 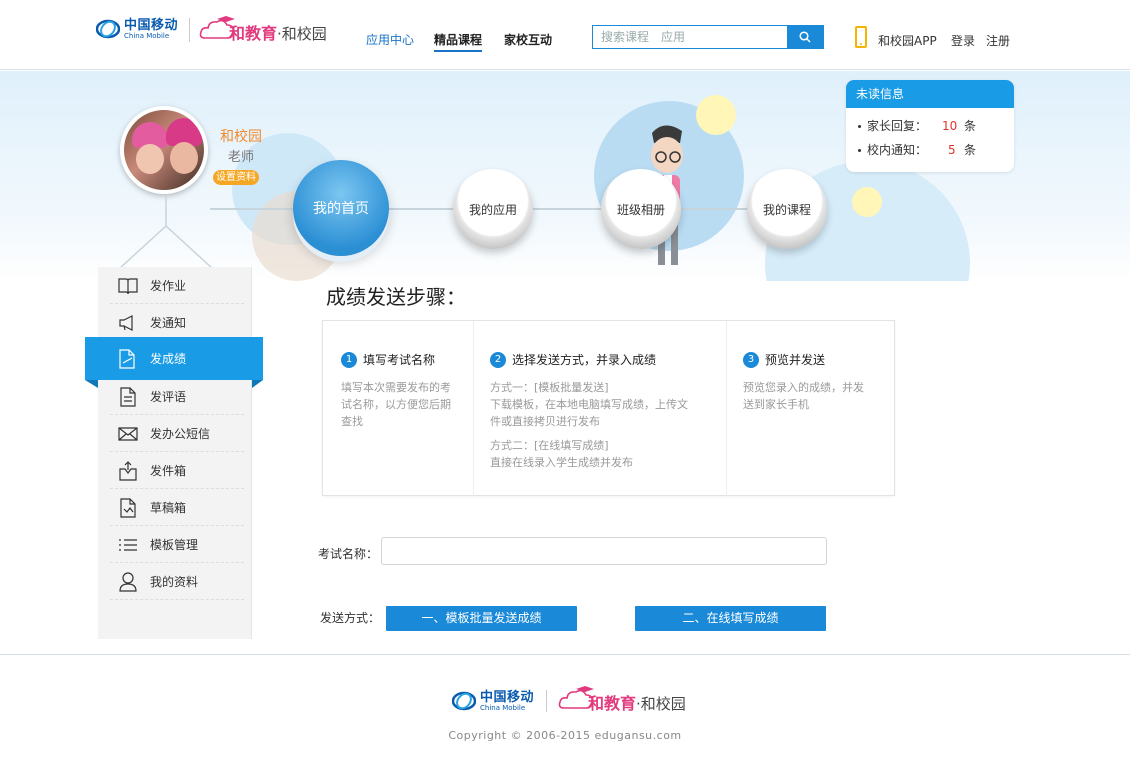 What do you see at coordinates (128, 396) in the screenshot?
I see `document-icon` at bounding box center [128, 396].